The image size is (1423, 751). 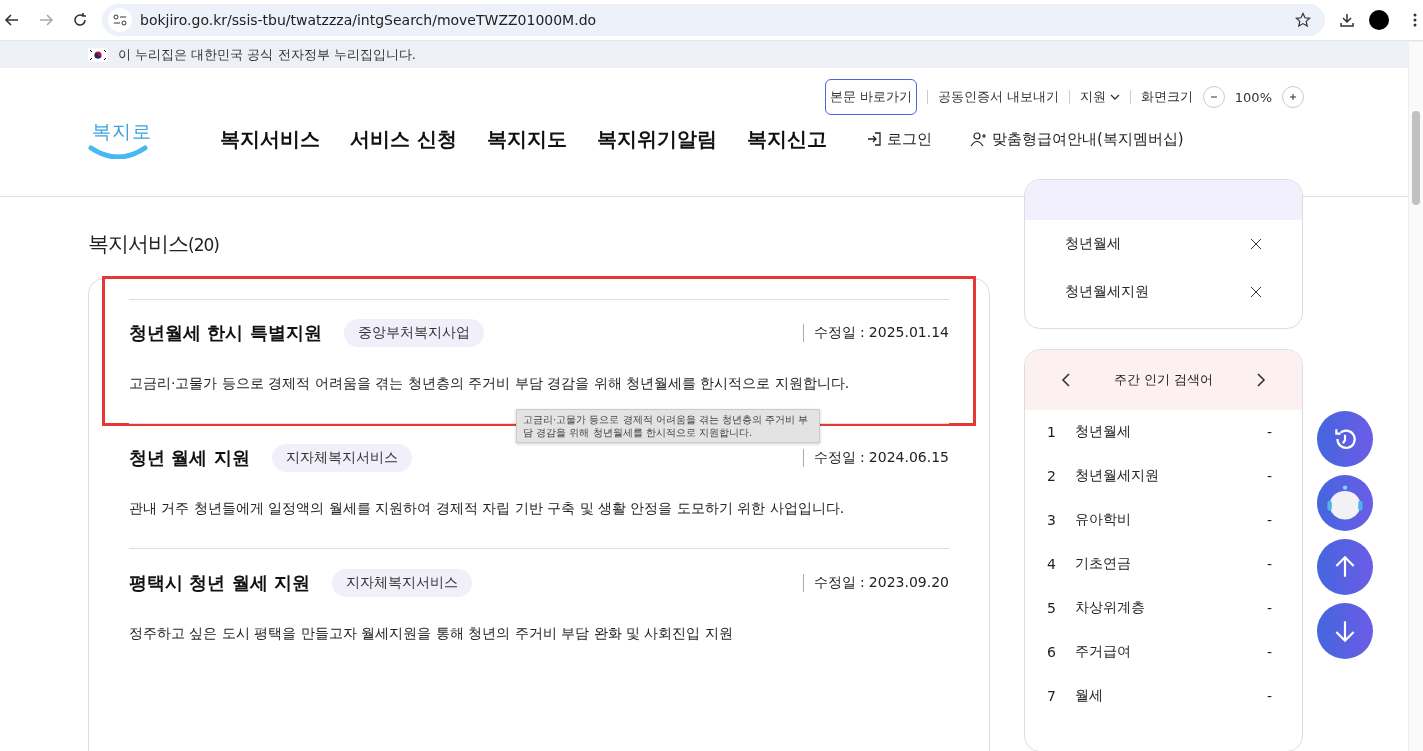 I want to click on nav-menu-item: 복지서비스, so click(x=270, y=139).